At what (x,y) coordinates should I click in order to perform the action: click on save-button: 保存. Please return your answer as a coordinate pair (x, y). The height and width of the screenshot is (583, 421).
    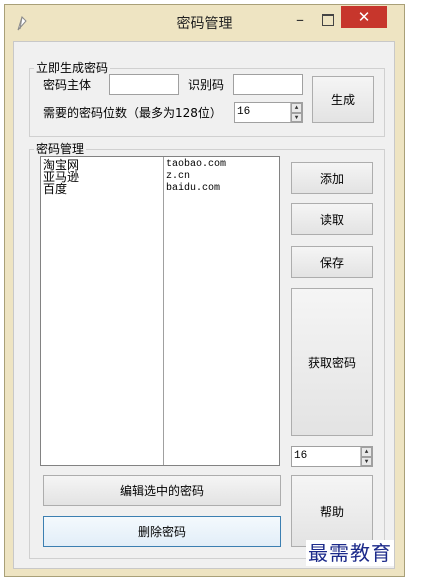
    Looking at the image, I should click on (332, 262).